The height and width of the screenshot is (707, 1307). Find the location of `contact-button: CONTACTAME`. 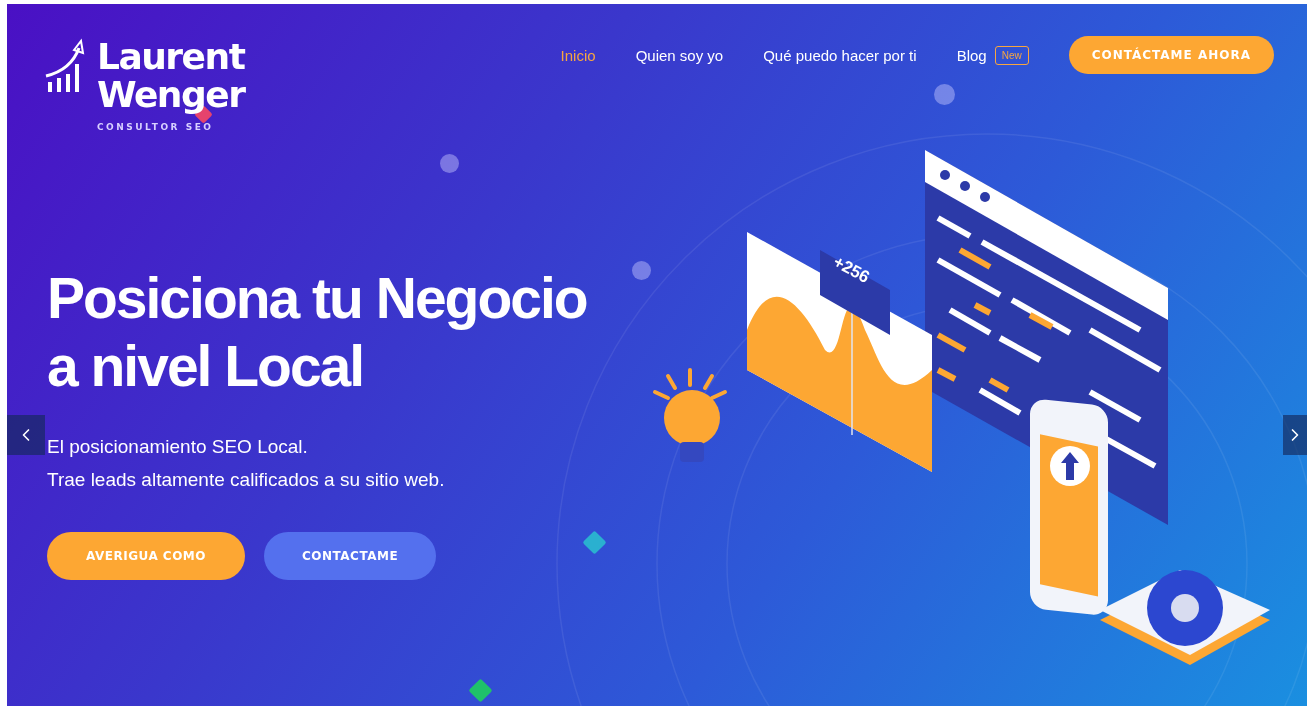

contact-button: CONTACTAME is located at coordinates (350, 556).